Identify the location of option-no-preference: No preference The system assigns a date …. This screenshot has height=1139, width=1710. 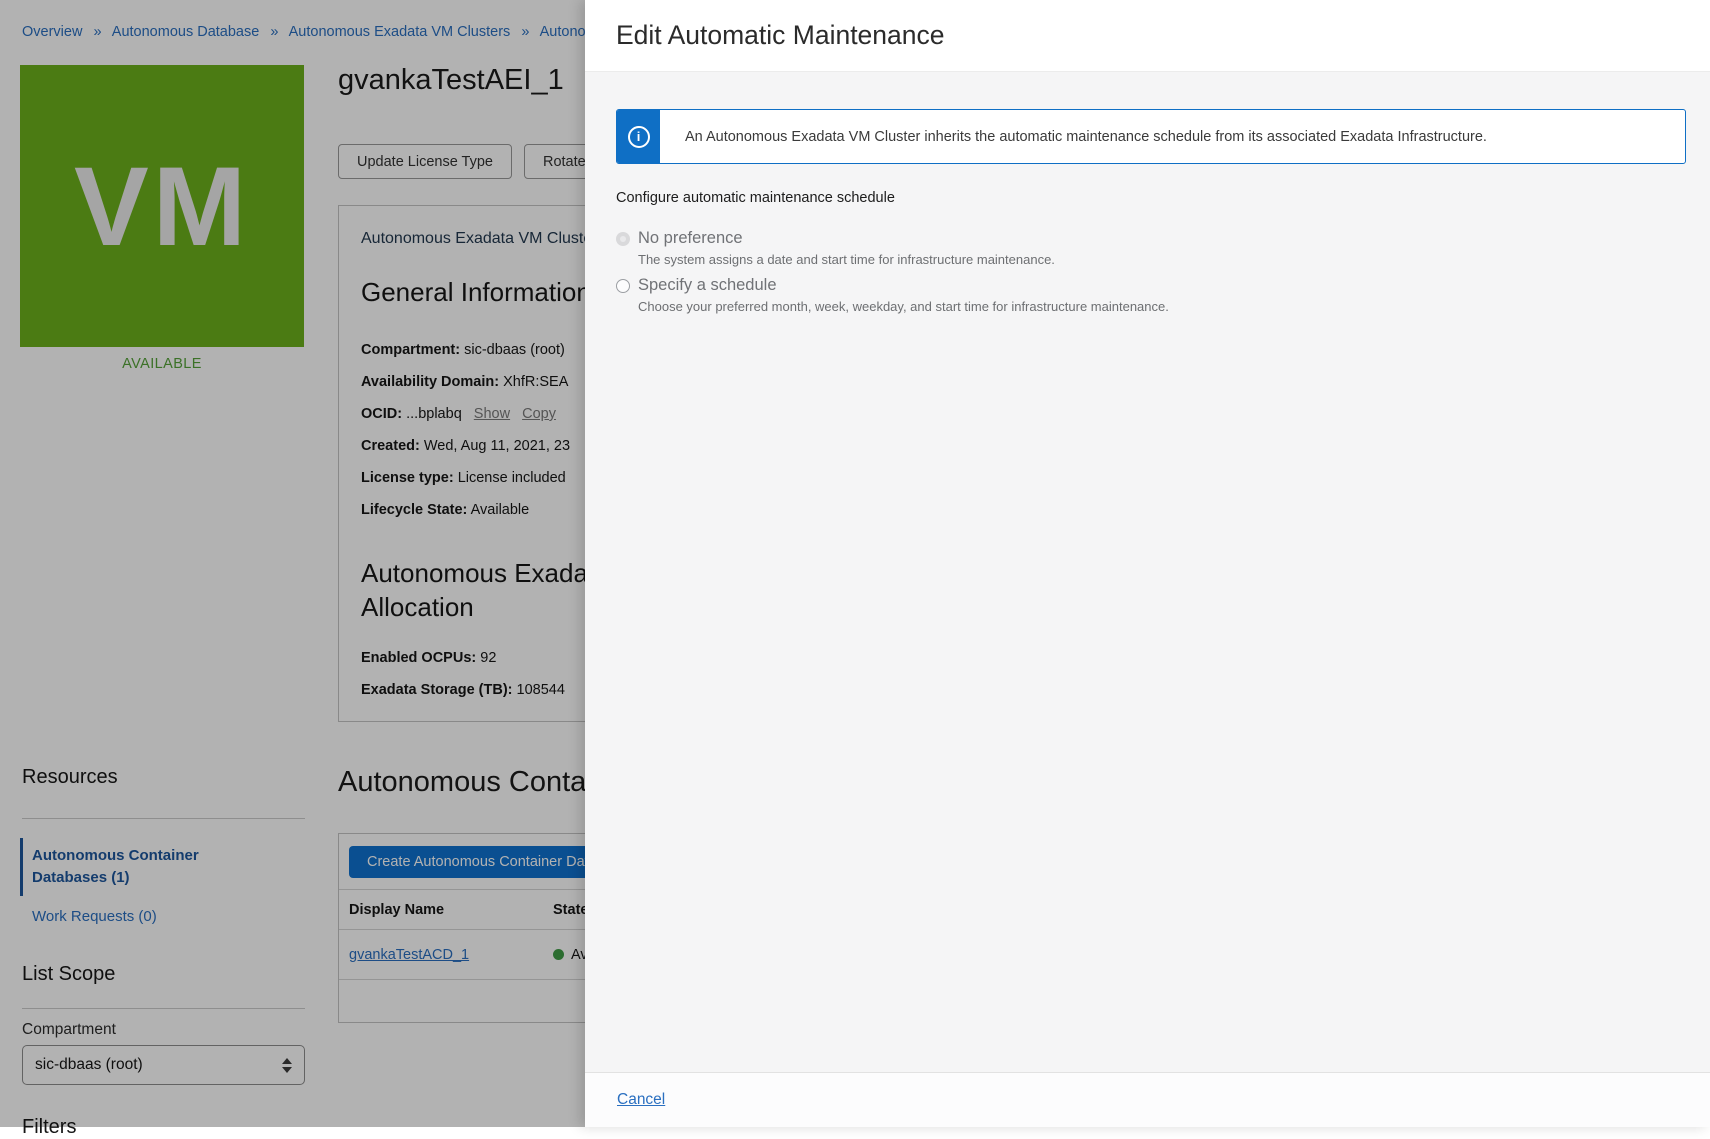
(835, 248).